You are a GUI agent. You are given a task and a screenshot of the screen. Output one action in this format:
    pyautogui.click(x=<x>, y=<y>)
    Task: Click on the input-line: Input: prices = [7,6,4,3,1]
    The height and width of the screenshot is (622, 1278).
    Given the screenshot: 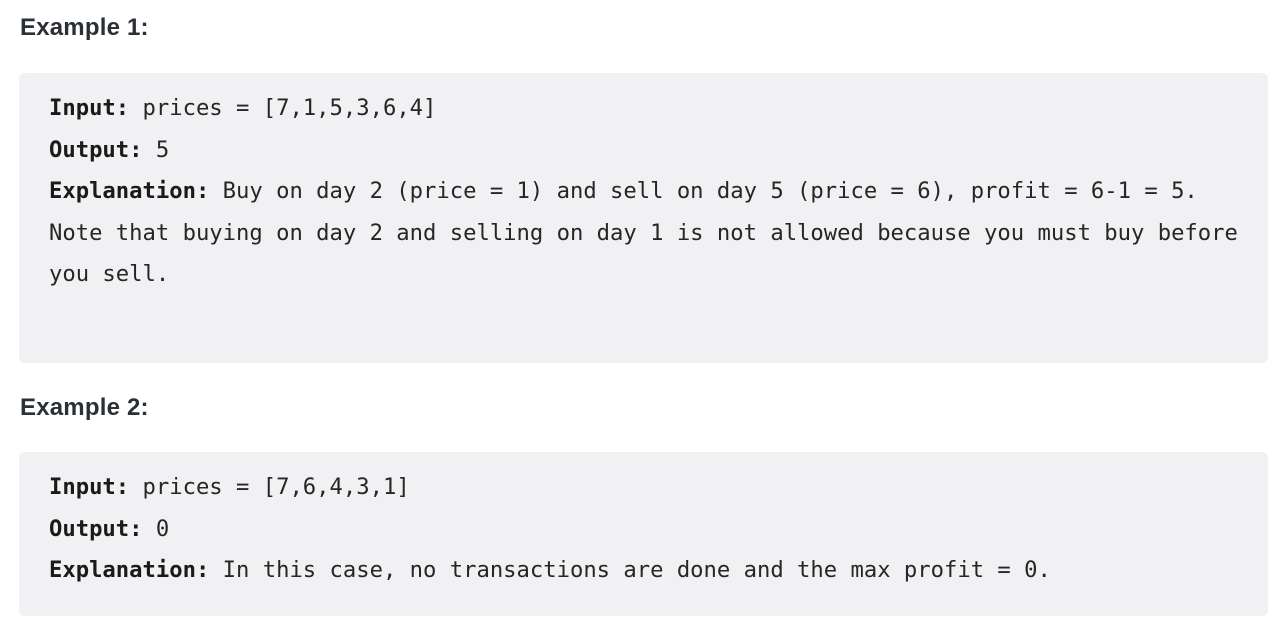 What is the action you would take?
    pyautogui.click(x=643, y=488)
    